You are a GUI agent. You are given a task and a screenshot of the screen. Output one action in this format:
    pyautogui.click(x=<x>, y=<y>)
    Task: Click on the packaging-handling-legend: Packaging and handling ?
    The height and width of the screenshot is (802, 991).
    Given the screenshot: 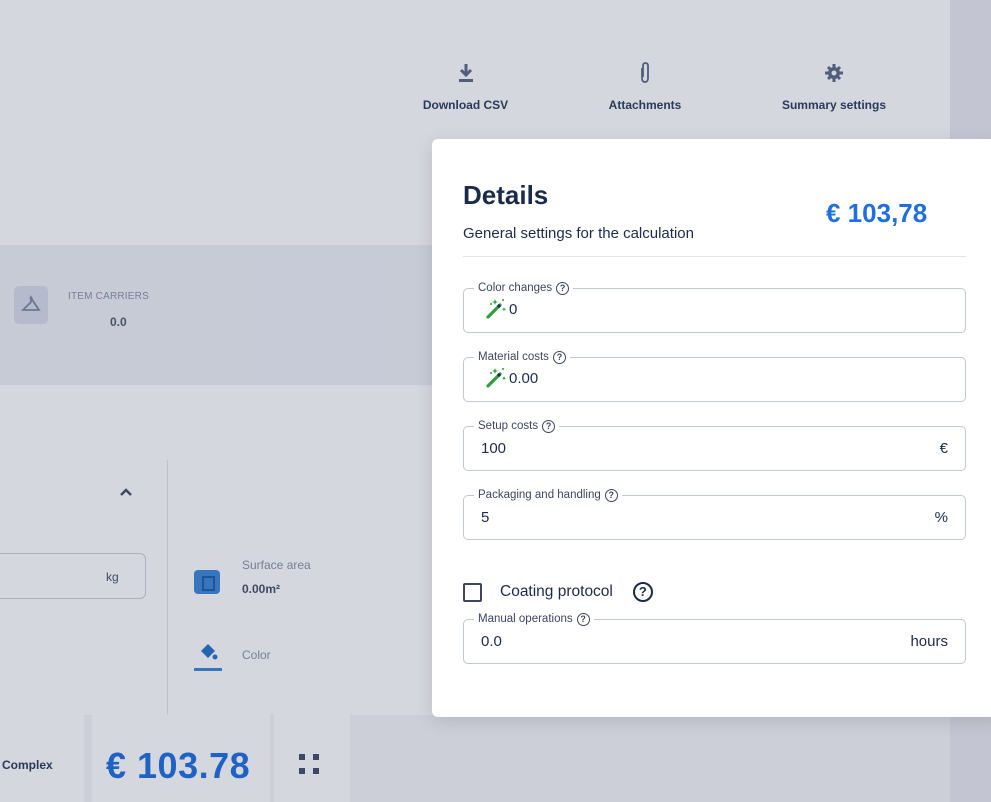 What is the action you would take?
    pyautogui.click(x=548, y=495)
    